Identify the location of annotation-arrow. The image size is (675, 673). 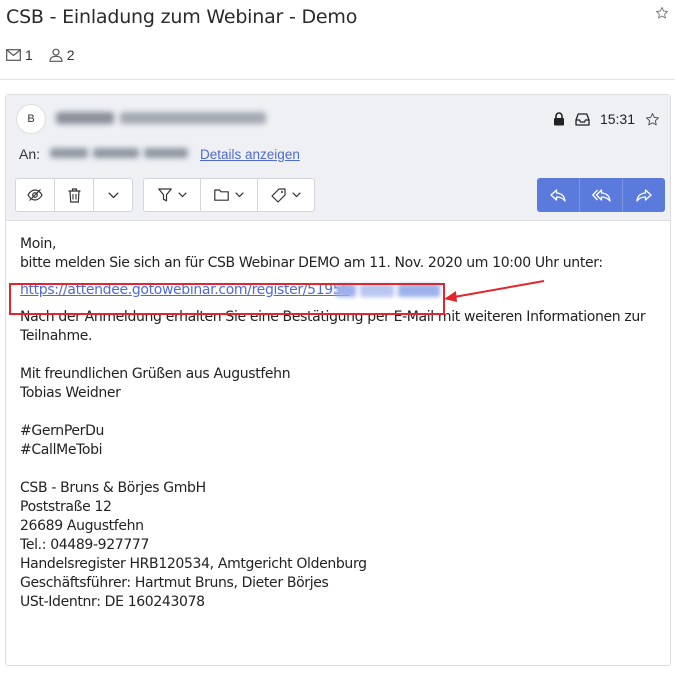
(494, 291).